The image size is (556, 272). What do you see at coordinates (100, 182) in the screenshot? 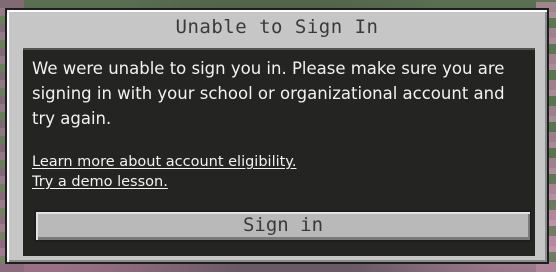
I see `demo-lesson-link: Try a demo lesson.` at bounding box center [100, 182].